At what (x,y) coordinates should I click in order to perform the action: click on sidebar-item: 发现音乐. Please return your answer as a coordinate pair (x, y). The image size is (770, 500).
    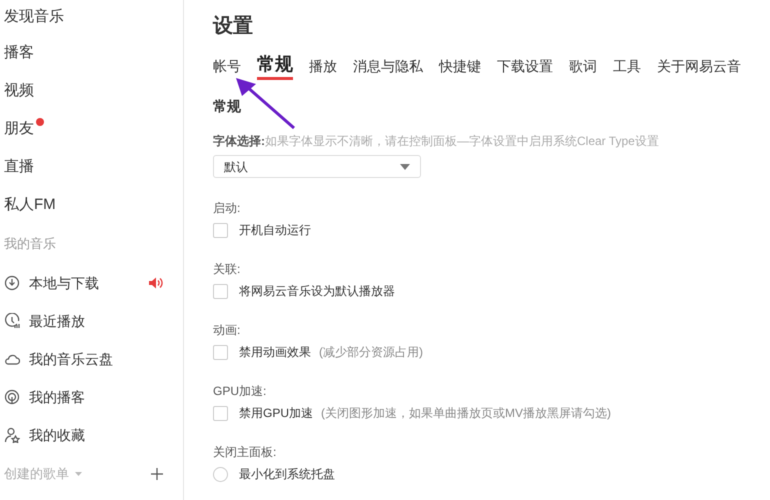
    Looking at the image, I should click on (34, 17).